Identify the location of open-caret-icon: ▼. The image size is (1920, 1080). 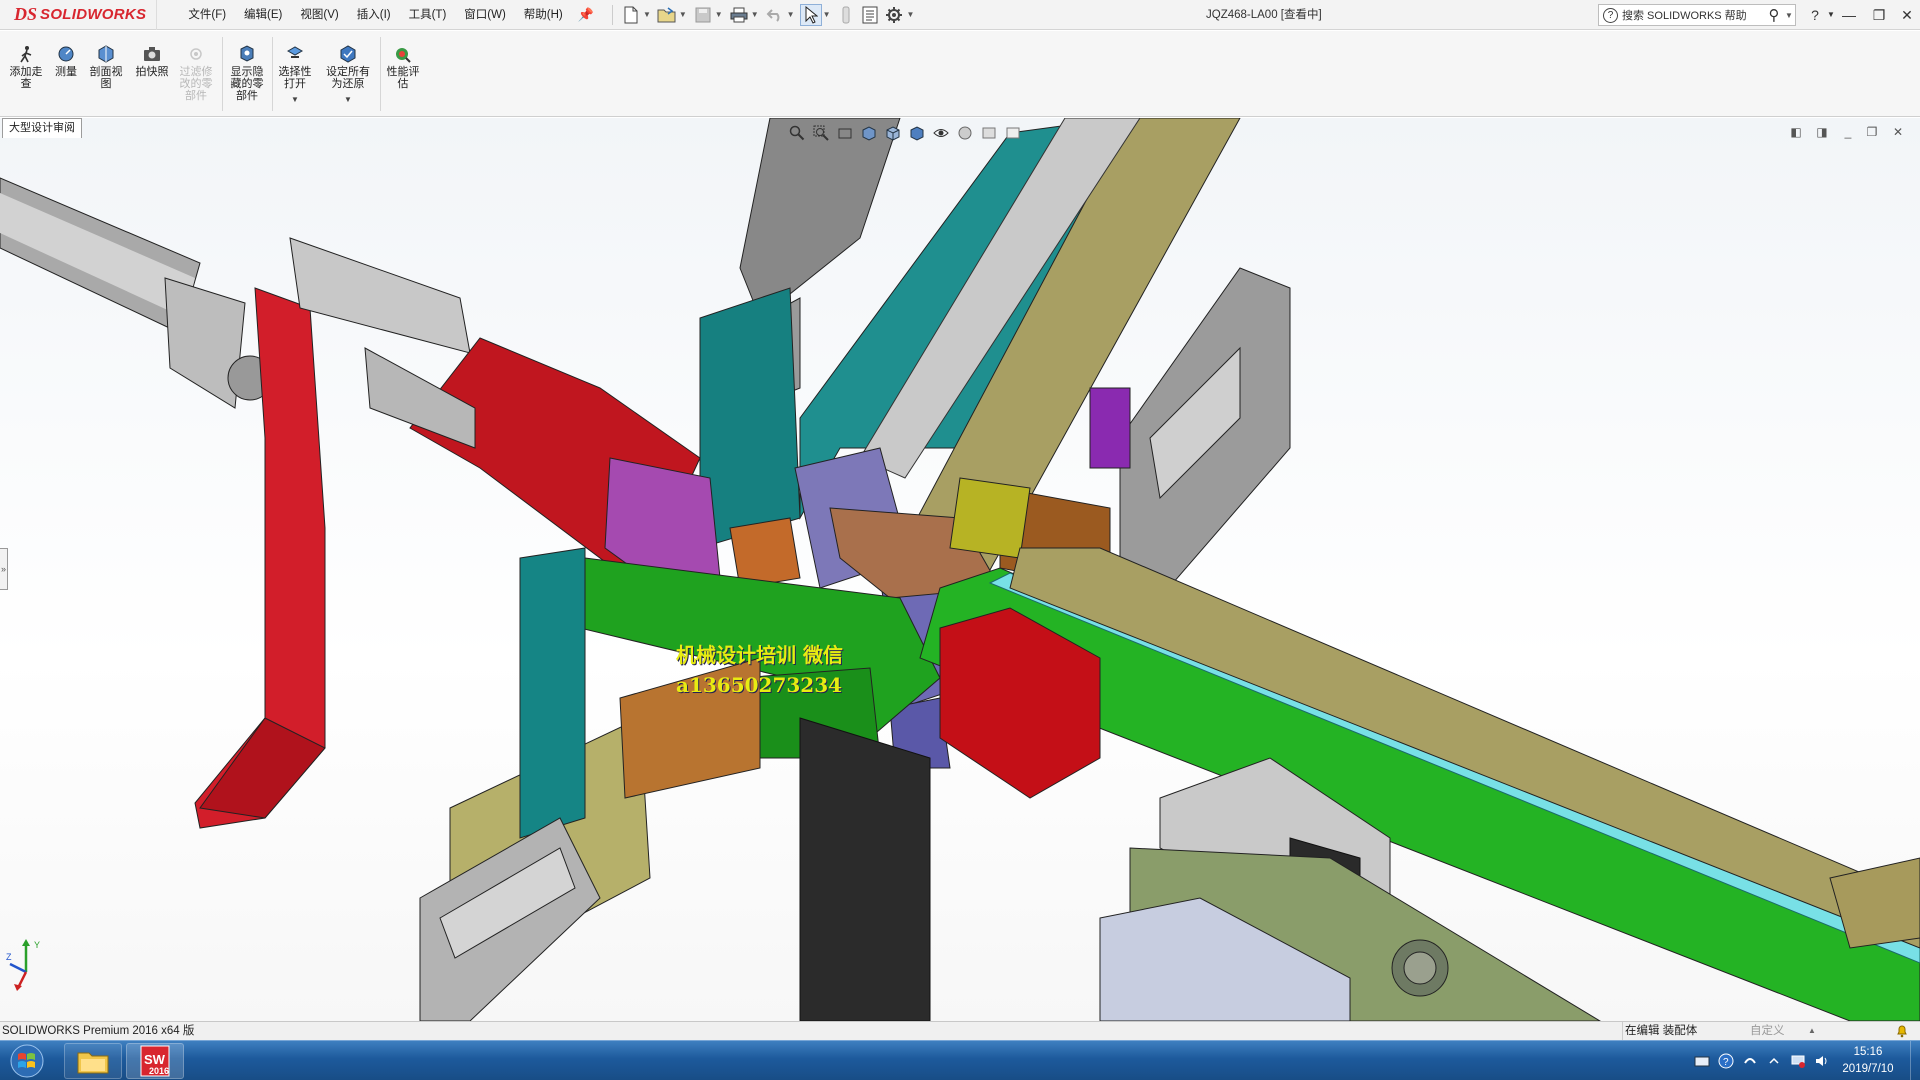
(683, 14).